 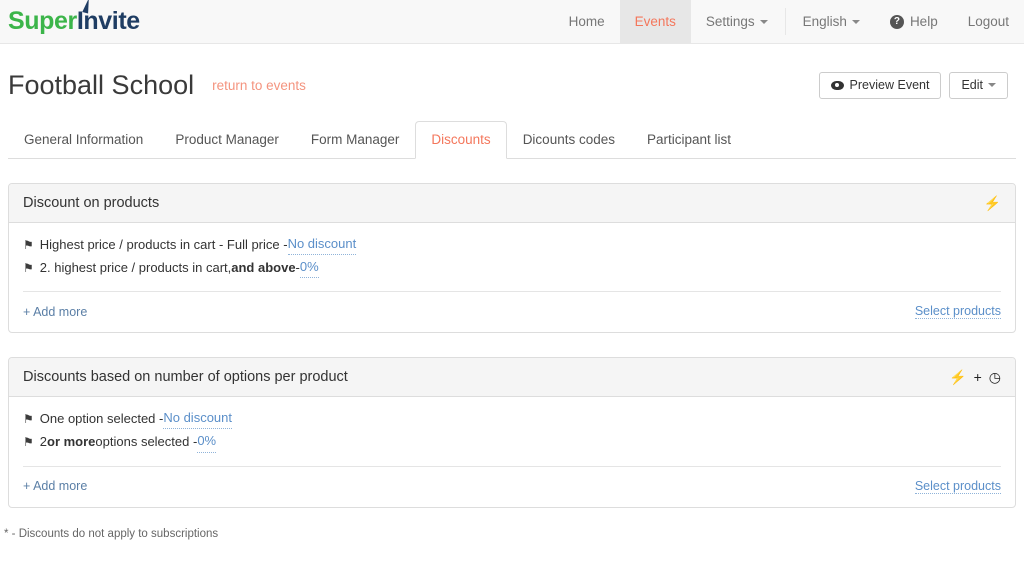 What do you see at coordinates (837, 85) in the screenshot?
I see `eye-icon` at bounding box center [837, 85].